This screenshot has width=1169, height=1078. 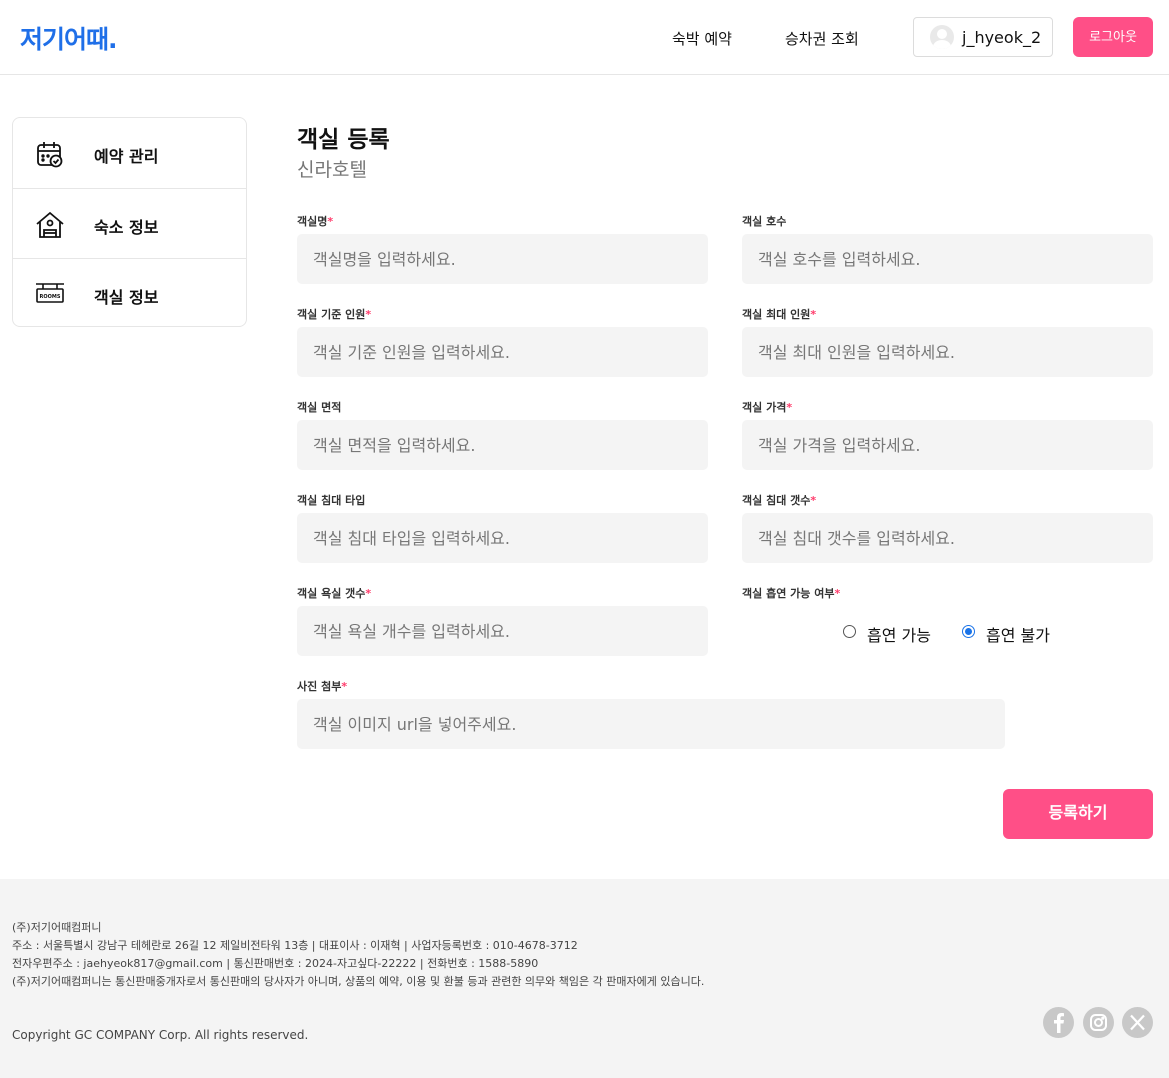 What do you see at coordinates (791, 593) in the screenshot?
I see `smoking-label: 객실 흡연 가능 여부*` at bounding box center [791, 593].